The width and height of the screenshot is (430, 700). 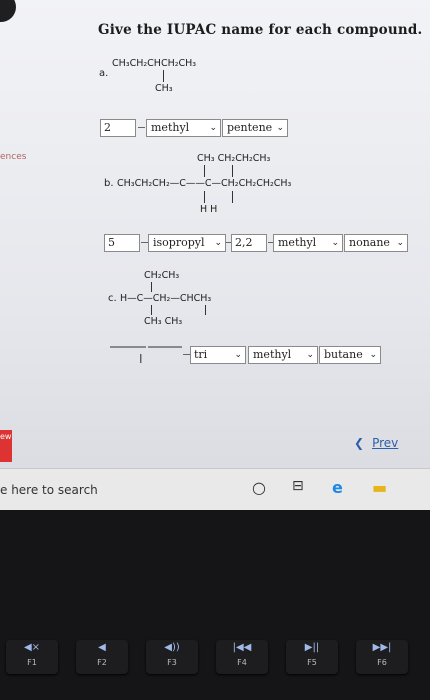 What do you see at coordinates (382, 662) in the screenshot?
I see `key-f6-label: F6` at bounding box center [382, 662].